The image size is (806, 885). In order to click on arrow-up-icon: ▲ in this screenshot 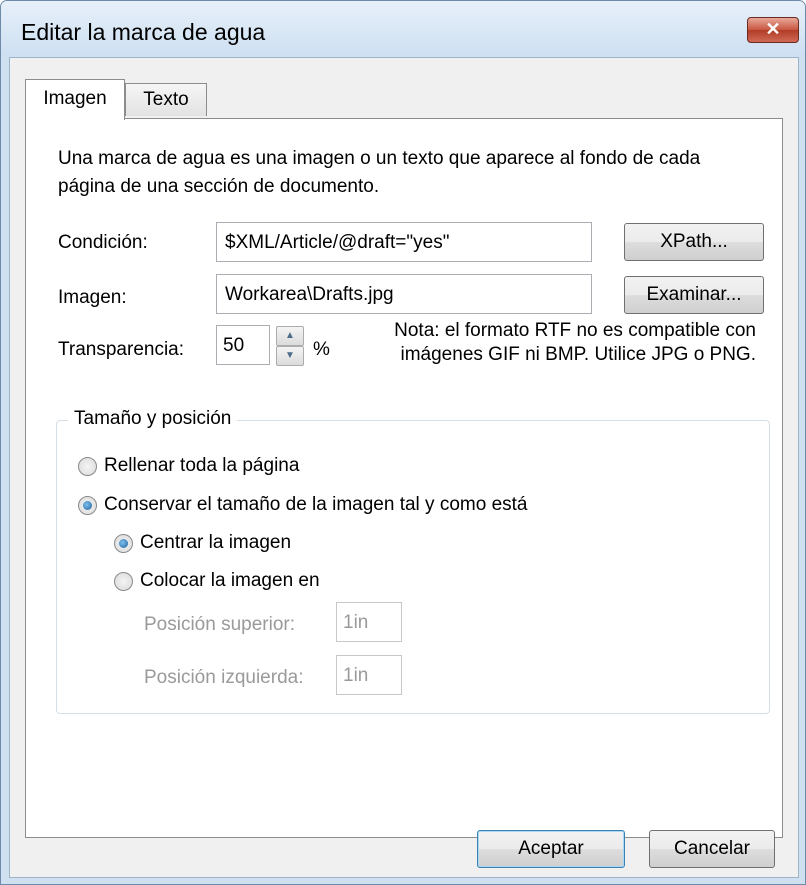, I will do `click(290, 335)`.